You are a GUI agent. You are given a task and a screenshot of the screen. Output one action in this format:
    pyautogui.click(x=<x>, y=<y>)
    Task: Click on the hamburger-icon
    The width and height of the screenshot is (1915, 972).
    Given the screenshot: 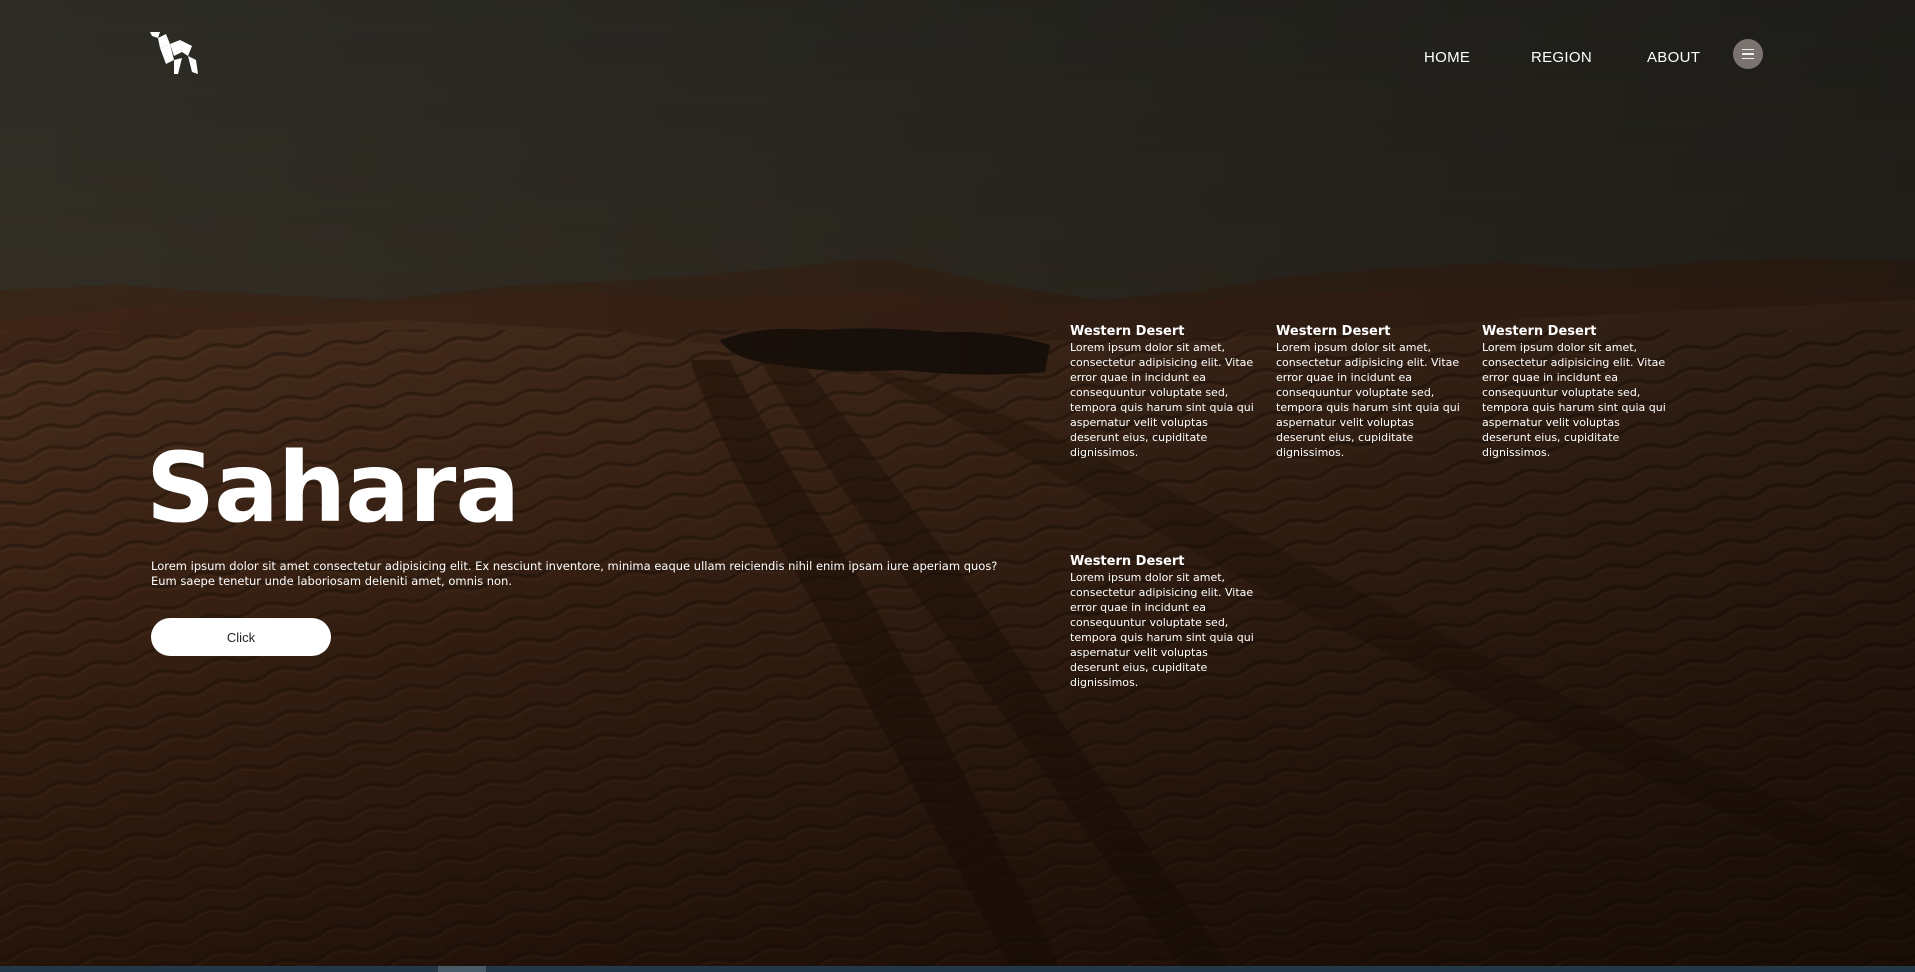 What is the action you would take?
    pyautogui.click(x=1748, y=54)
    